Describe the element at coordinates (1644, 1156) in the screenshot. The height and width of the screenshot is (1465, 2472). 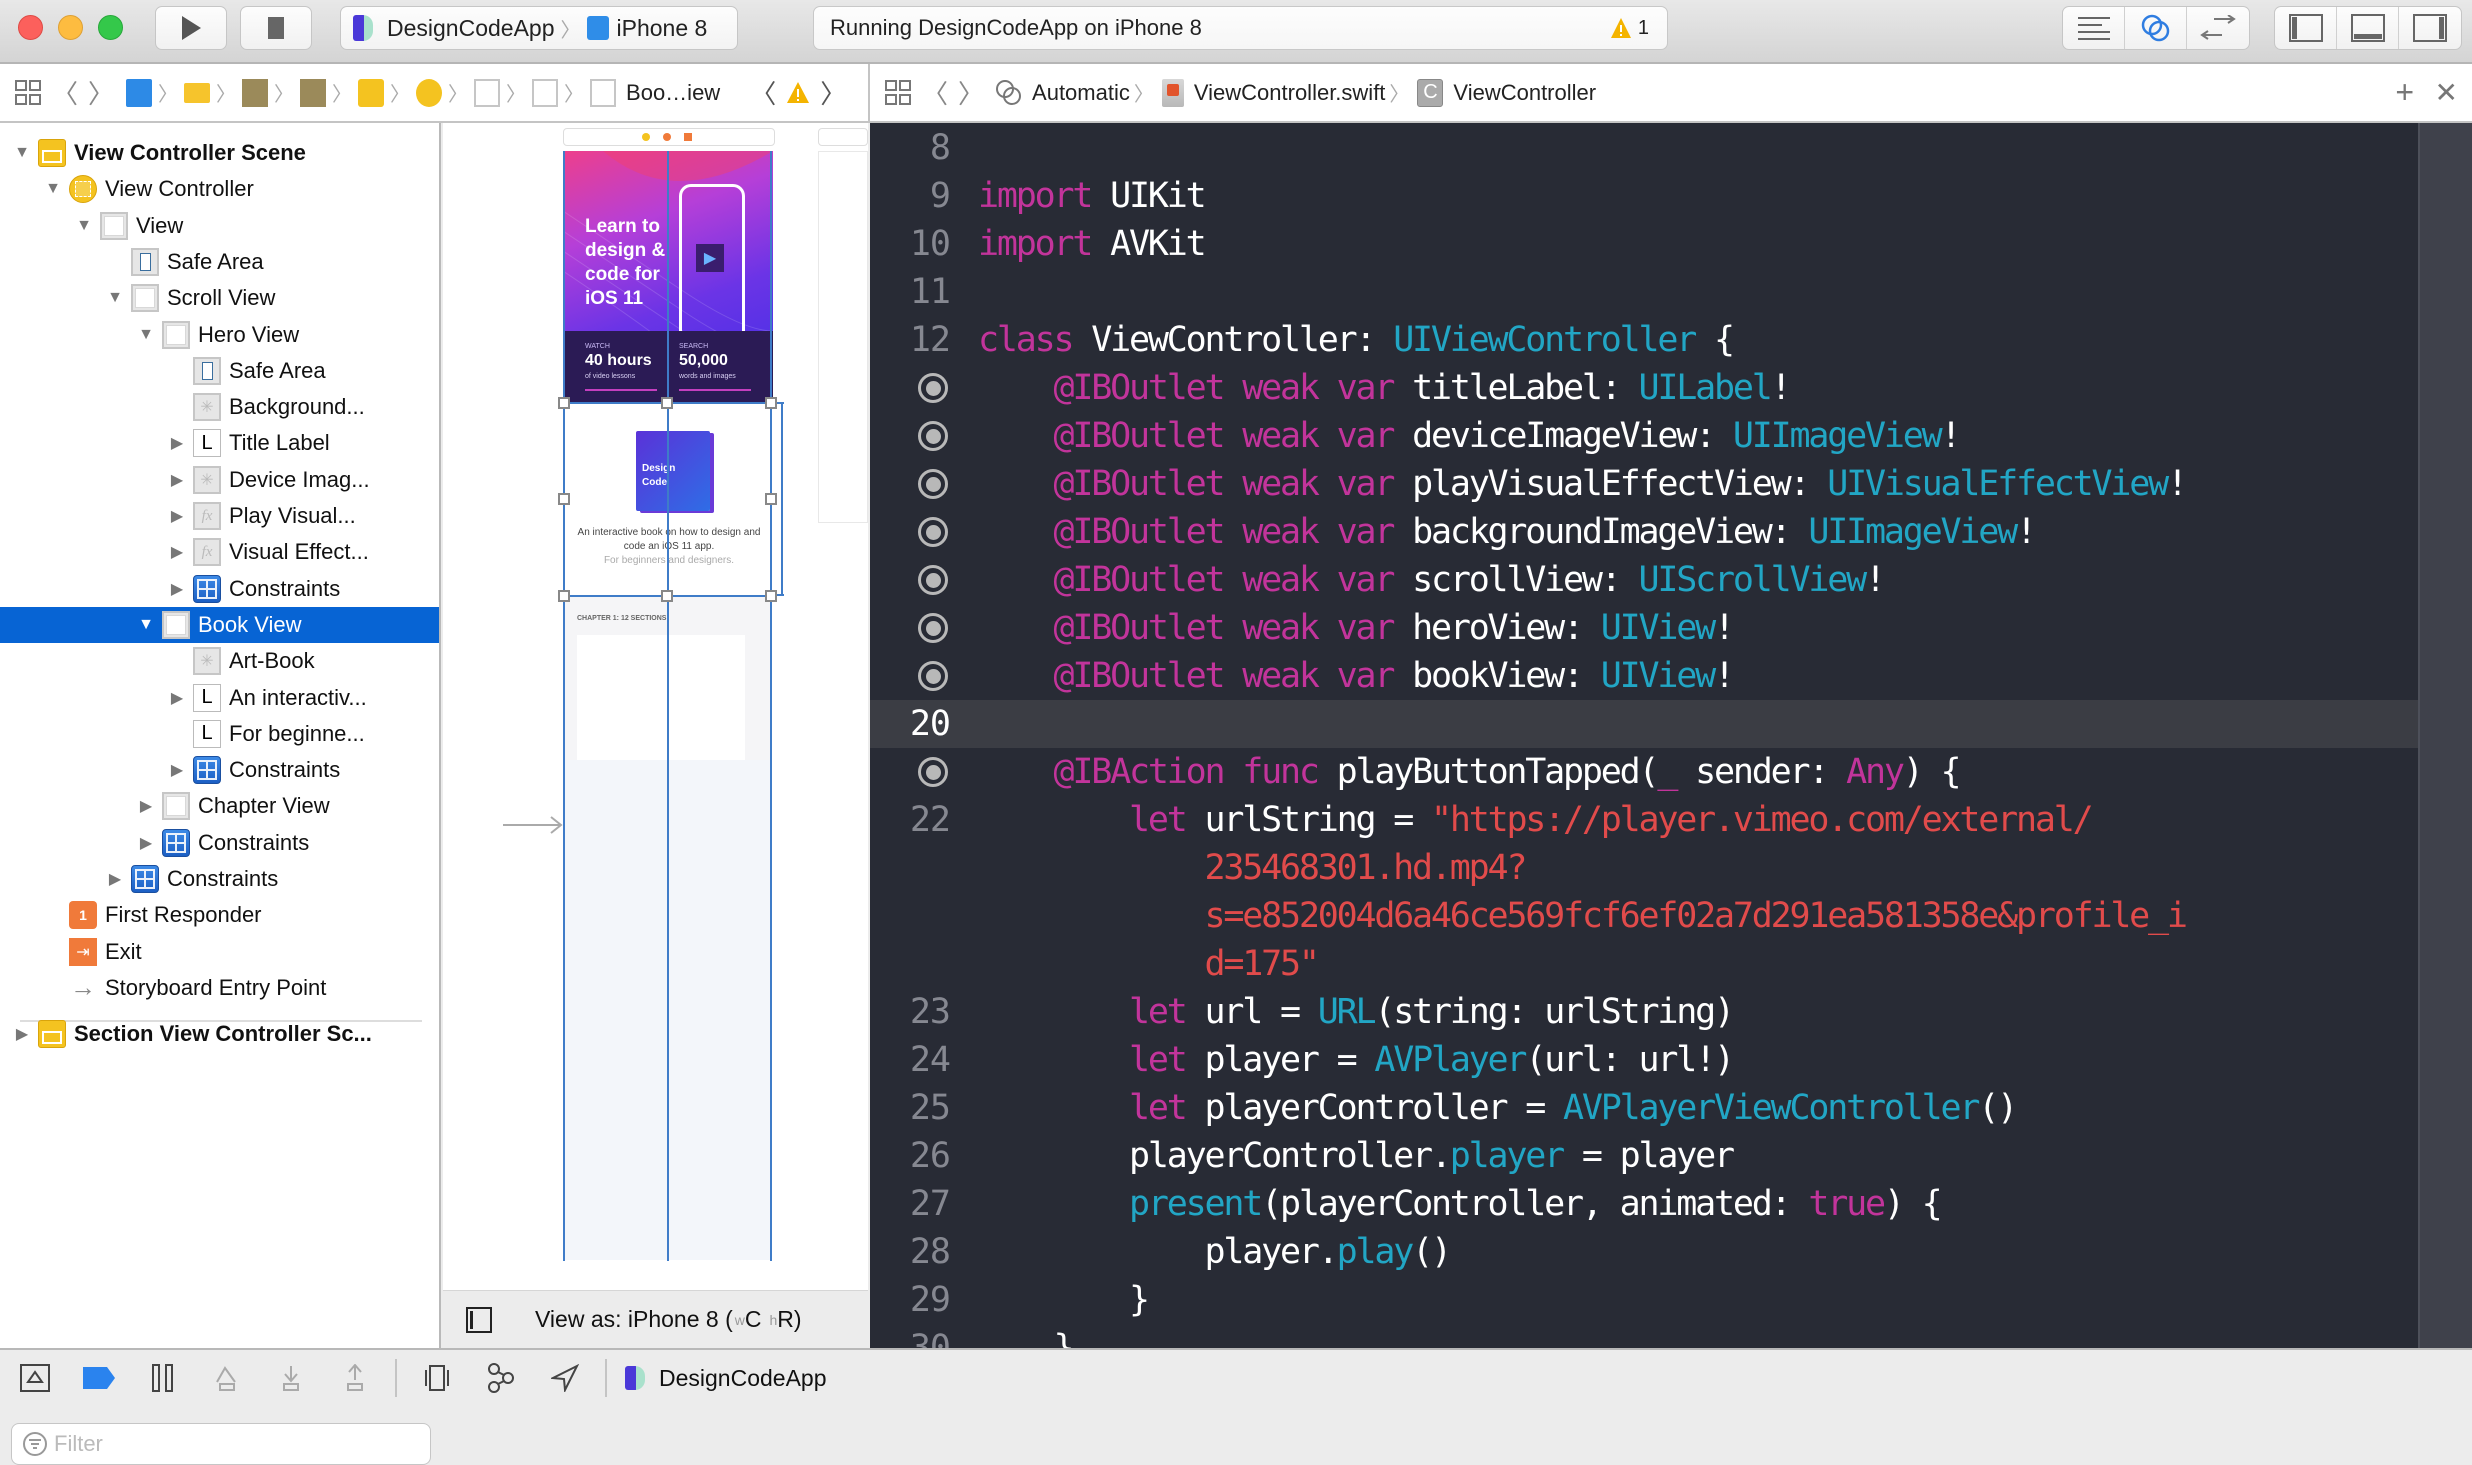
I see `code-line: 26 playerController.player = player` at that location.